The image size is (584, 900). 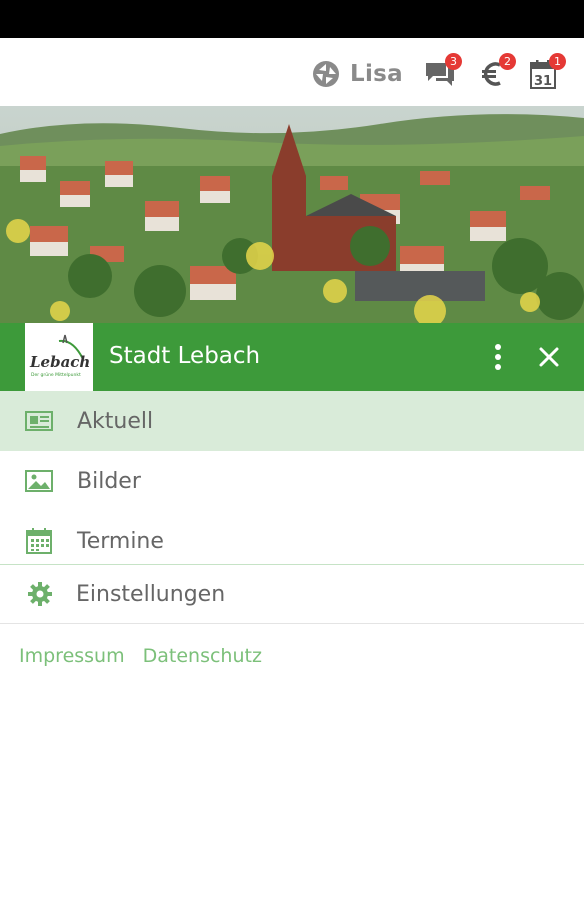 What do you see at coordinates (507, 61) in the screenshot?
I see `payments-badge: 2` at bounding box center [507, 61].